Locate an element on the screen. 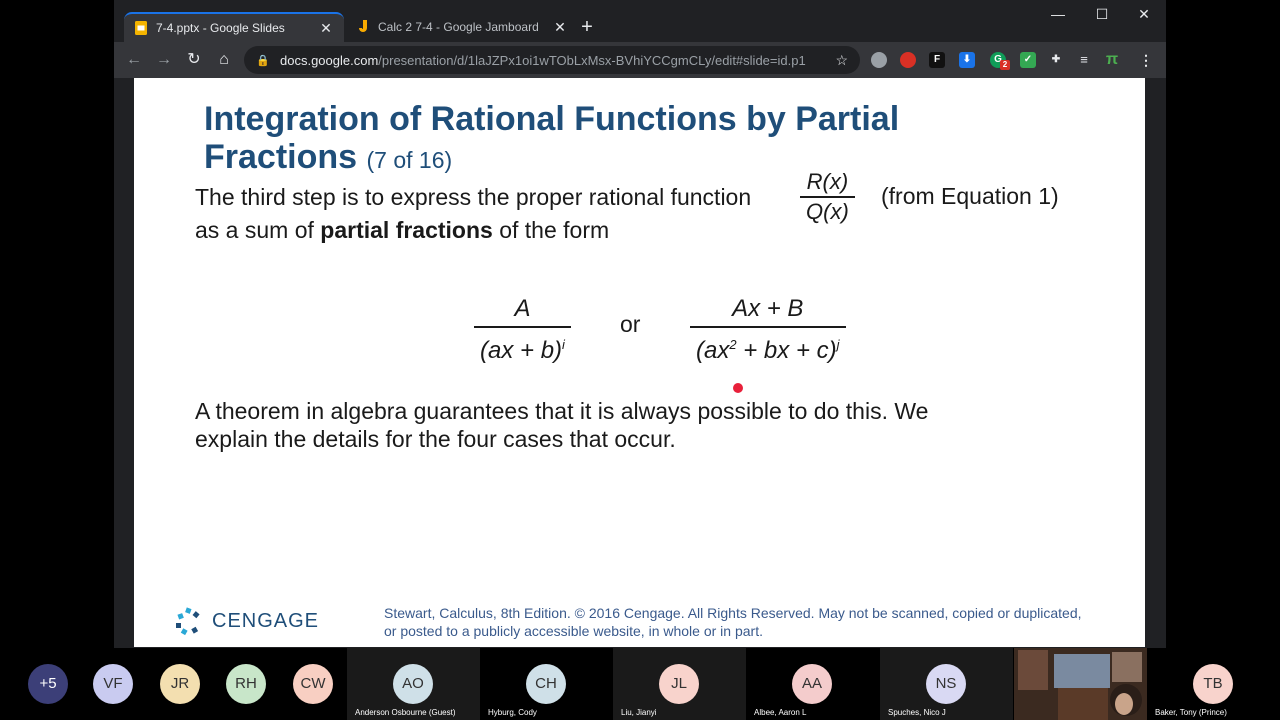 The width and height of the screenshot is (1280, 720). extensions-puzzle-icon: ✚ is located at coordinates (1056, 60).